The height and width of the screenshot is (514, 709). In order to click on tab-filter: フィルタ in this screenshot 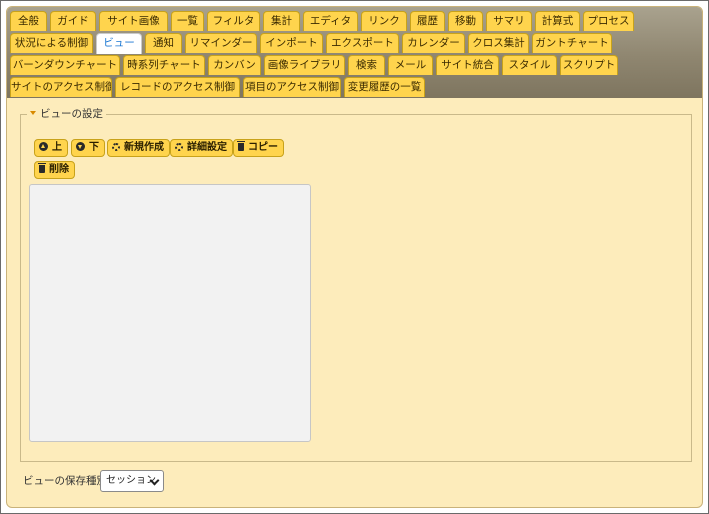, I will do `click(233, 21)`.